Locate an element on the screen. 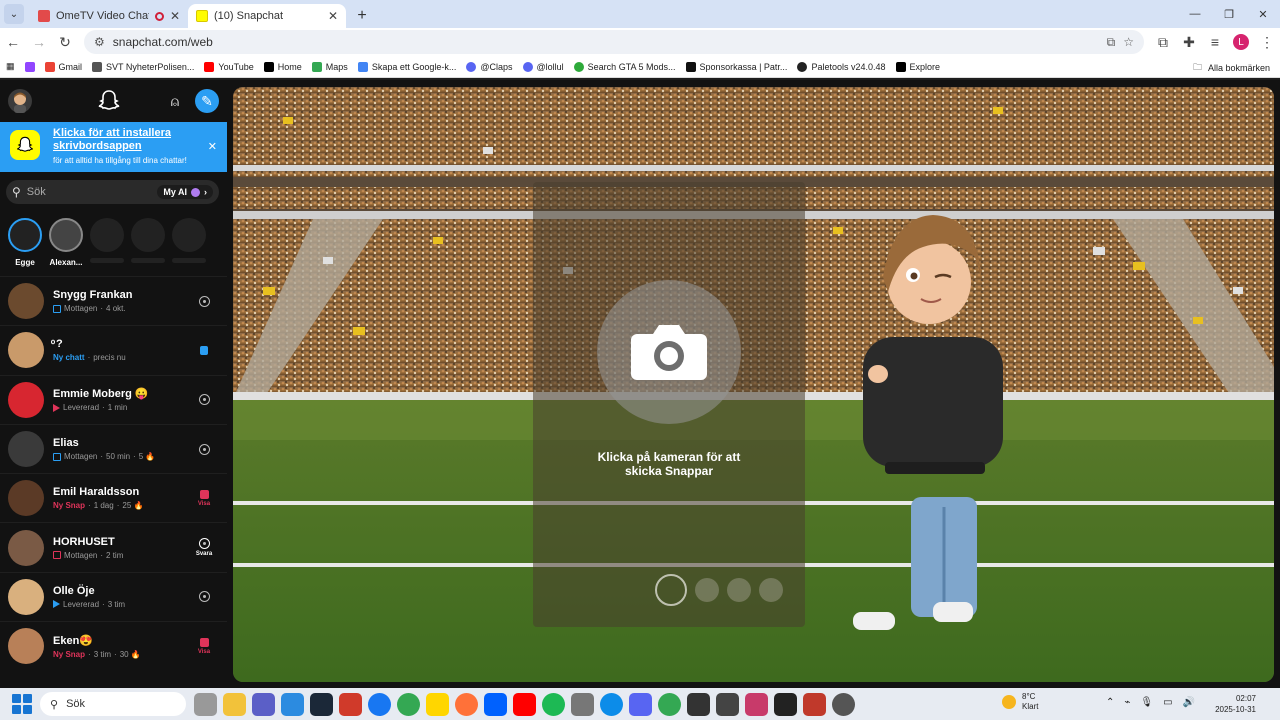  tab-ometv: OmeTV Video Chat — Ome ✕ is located at coordinates (109, 16).